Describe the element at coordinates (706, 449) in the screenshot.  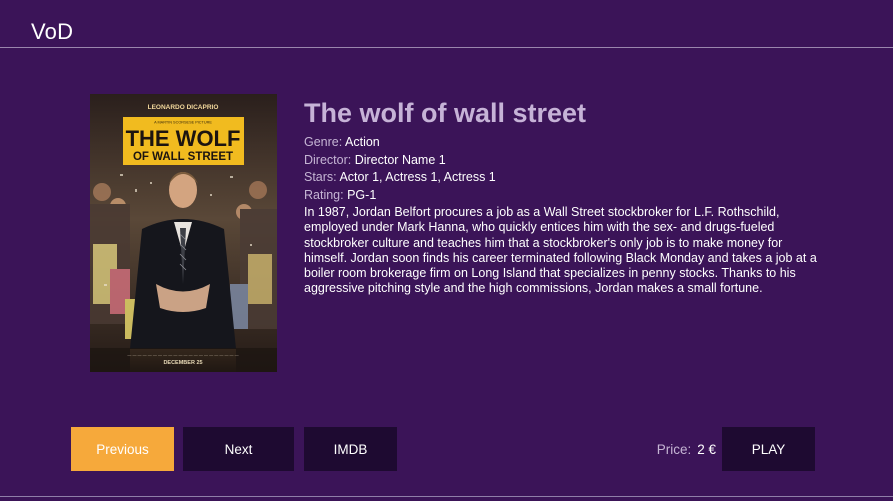
I see `price-value: 2 €` at that location.